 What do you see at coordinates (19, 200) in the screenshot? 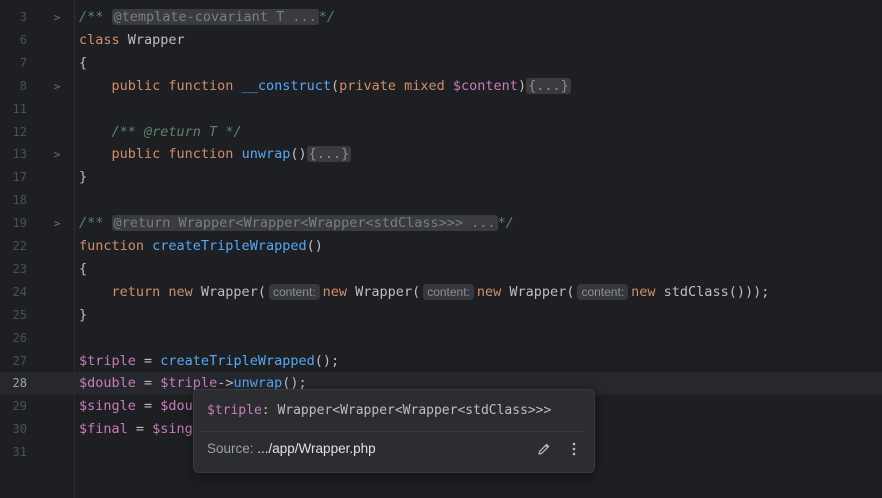
I see `line-number: 18` at bounding box center [19, 200].